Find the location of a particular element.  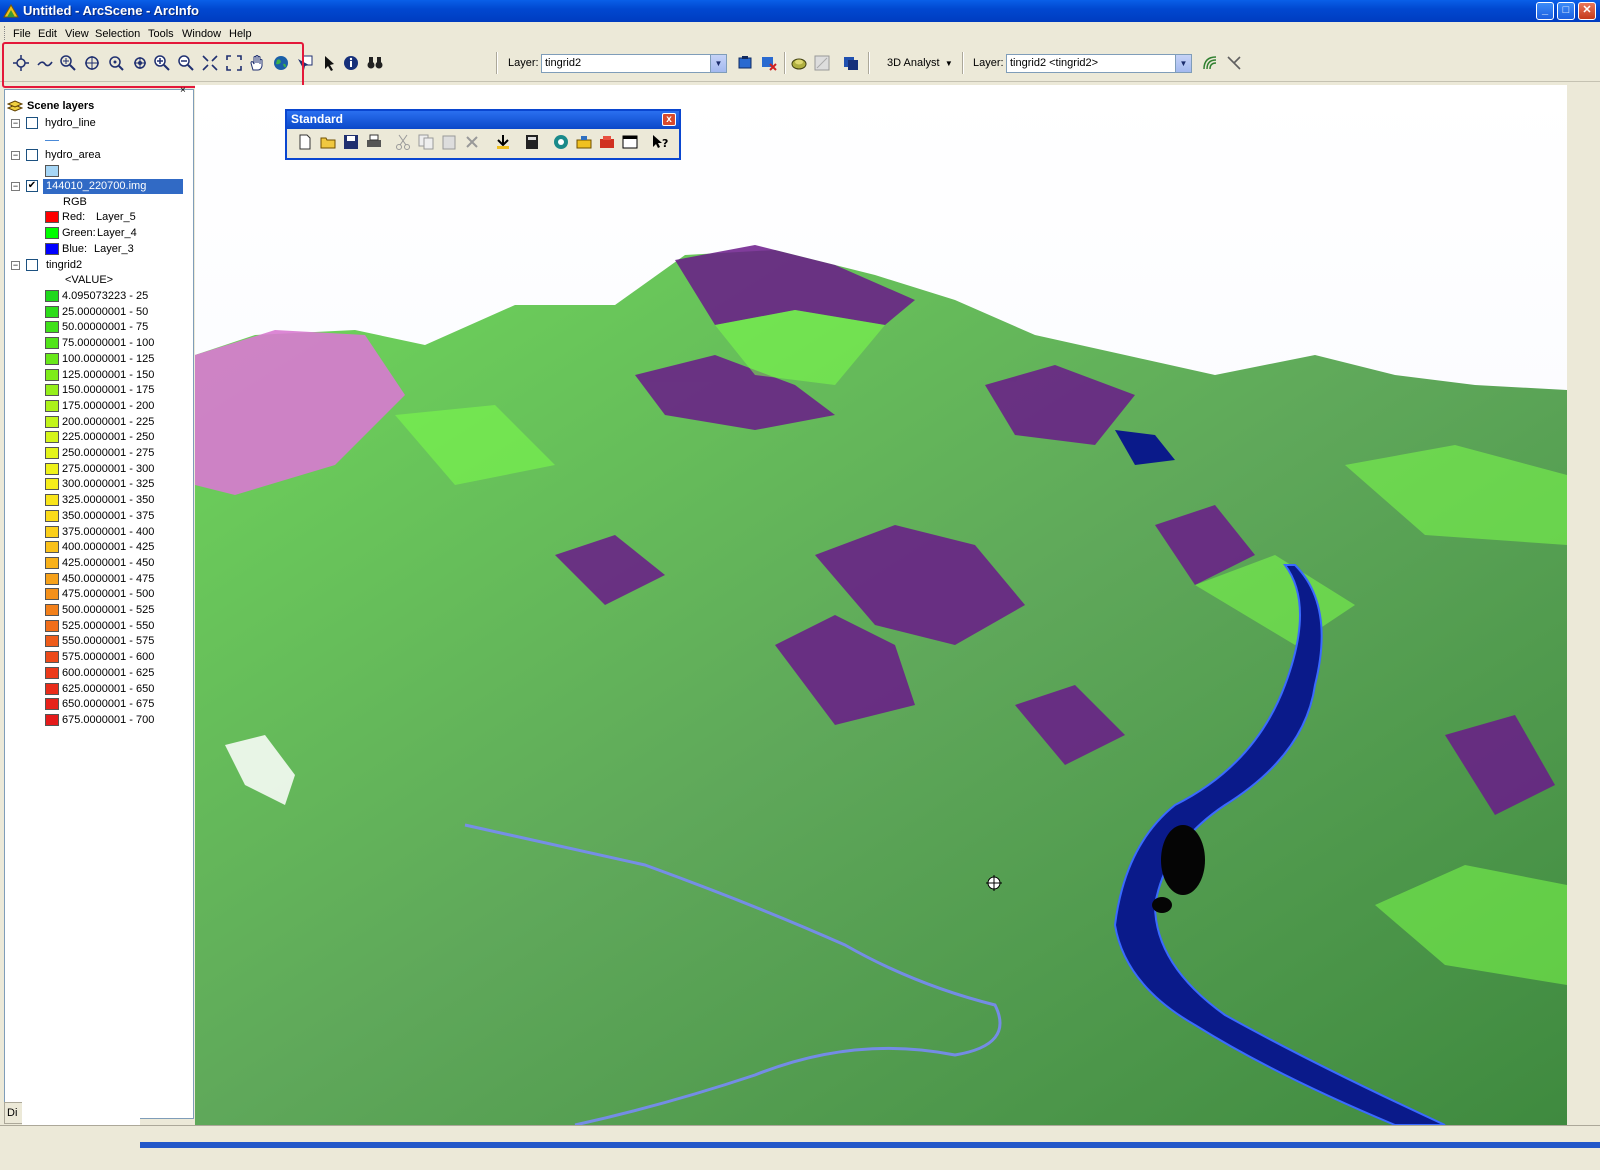

menu-file: File is located at coordinates (22, 34).